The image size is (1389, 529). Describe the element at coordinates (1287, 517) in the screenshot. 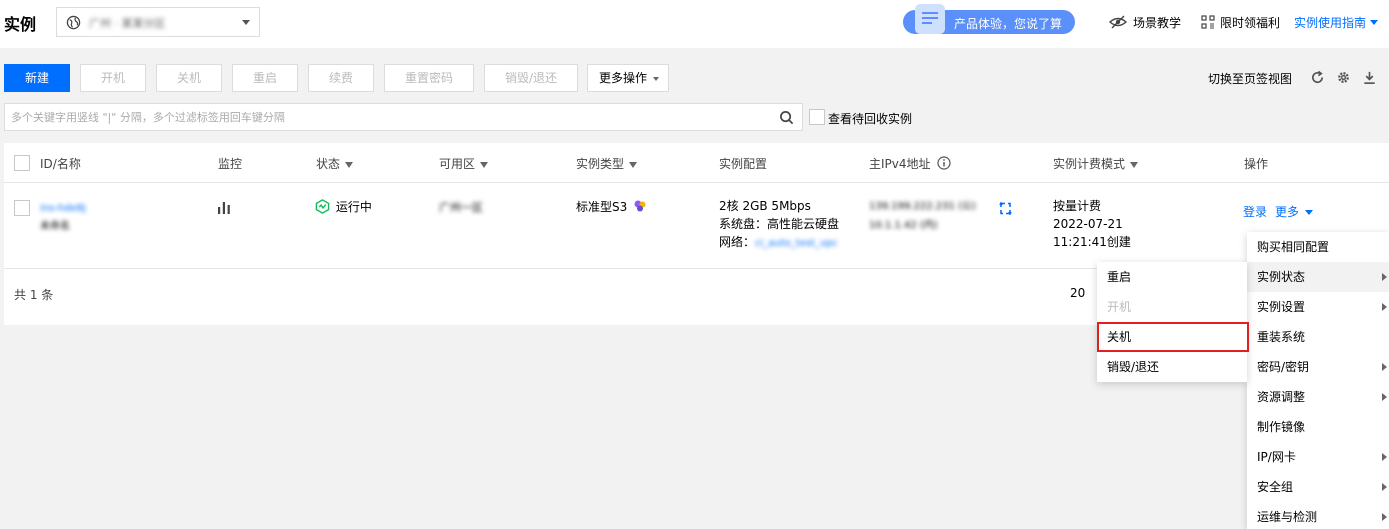

I see `menu-item-label: 运维与检测` at that location.